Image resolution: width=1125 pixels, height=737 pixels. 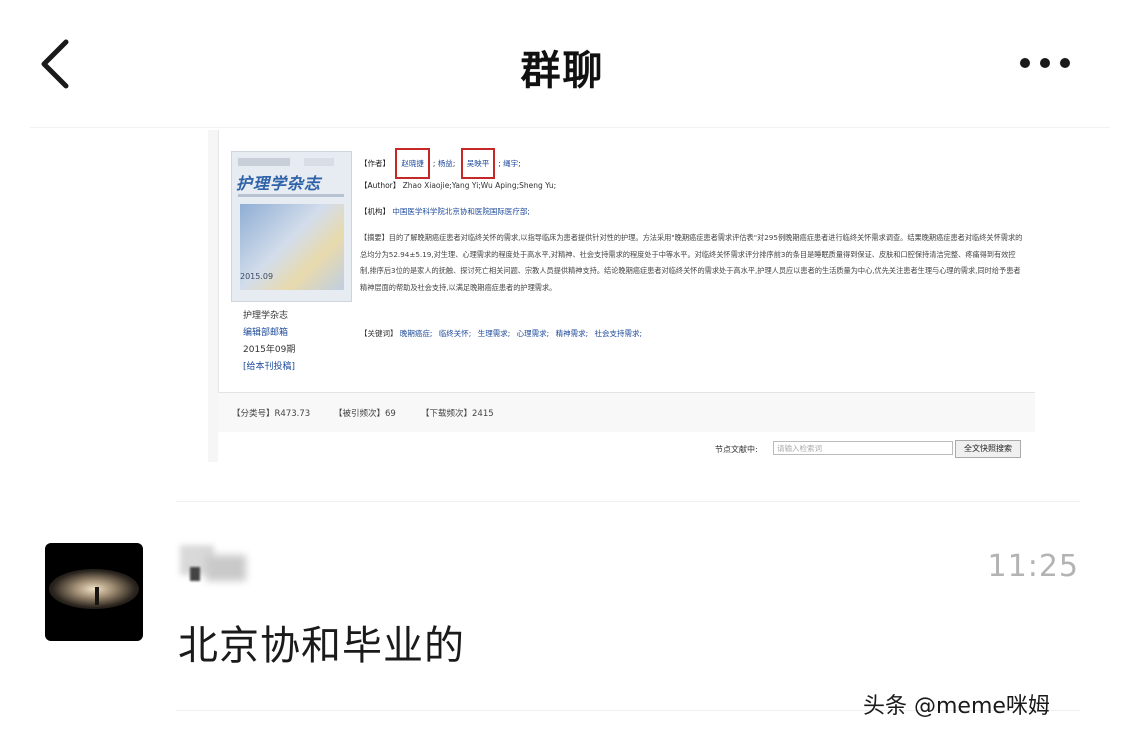 What do you see at coordinates (533, 333) in the screenshot?
I see `keyword-link: 心理需求;` at bounding box center [533, 333].